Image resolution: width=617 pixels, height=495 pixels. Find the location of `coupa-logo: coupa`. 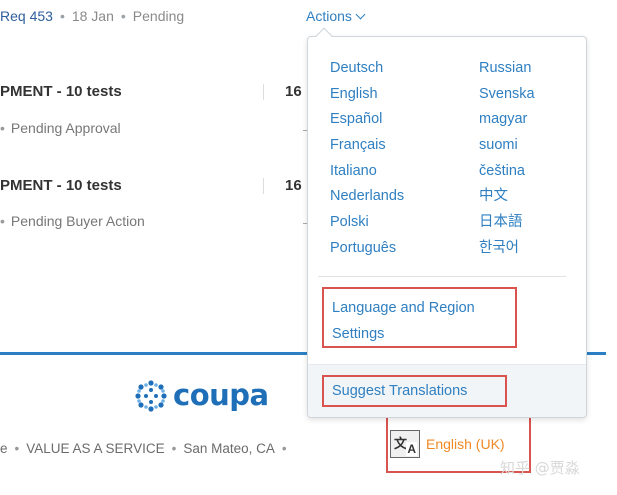

coupa-logo: coupa is located at coordinates (200, 395).